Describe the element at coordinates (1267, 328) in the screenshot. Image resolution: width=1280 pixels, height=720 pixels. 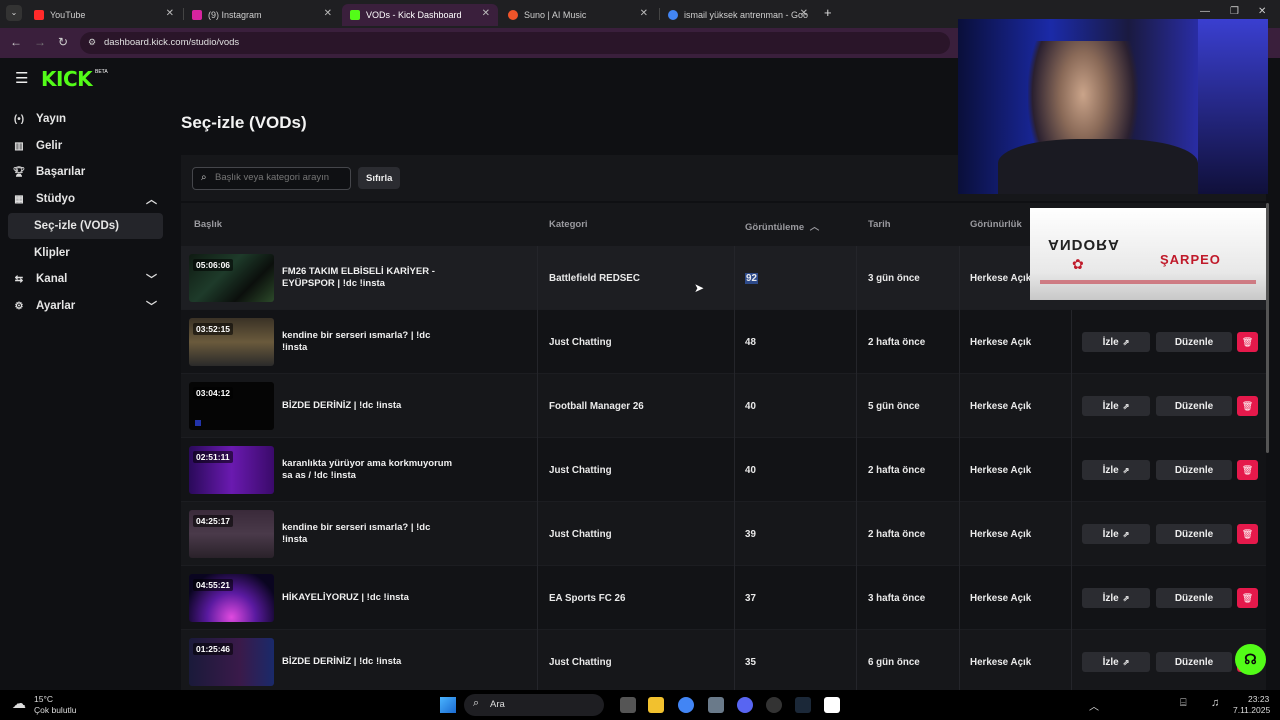
I see `page-scrollbar` at that location.